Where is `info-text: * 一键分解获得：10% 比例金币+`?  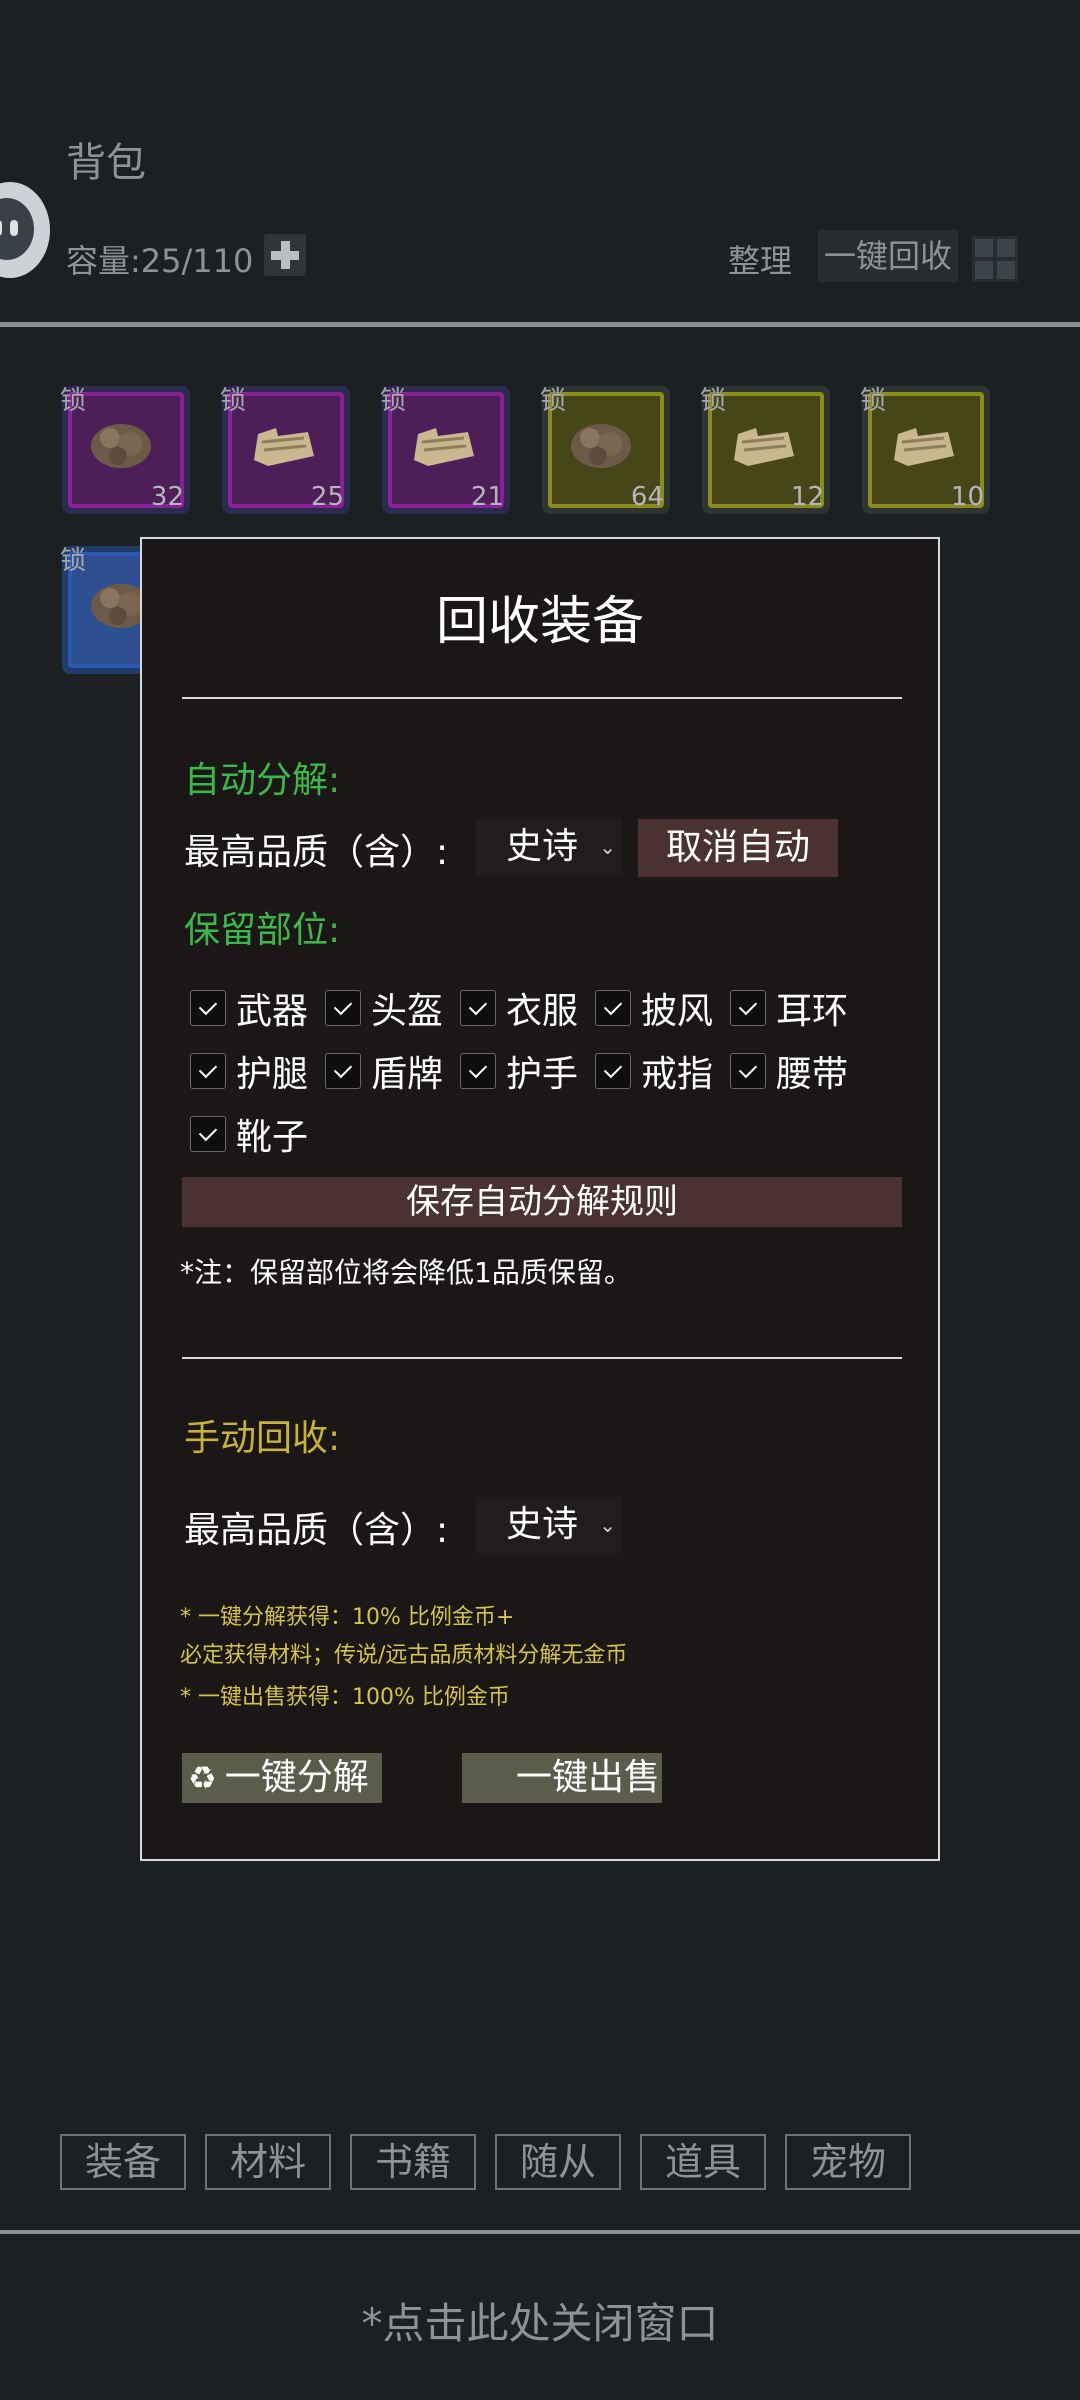
info-text: * 一键分解获得：10% 比例金币+ is located at coordinates (347, 1617).